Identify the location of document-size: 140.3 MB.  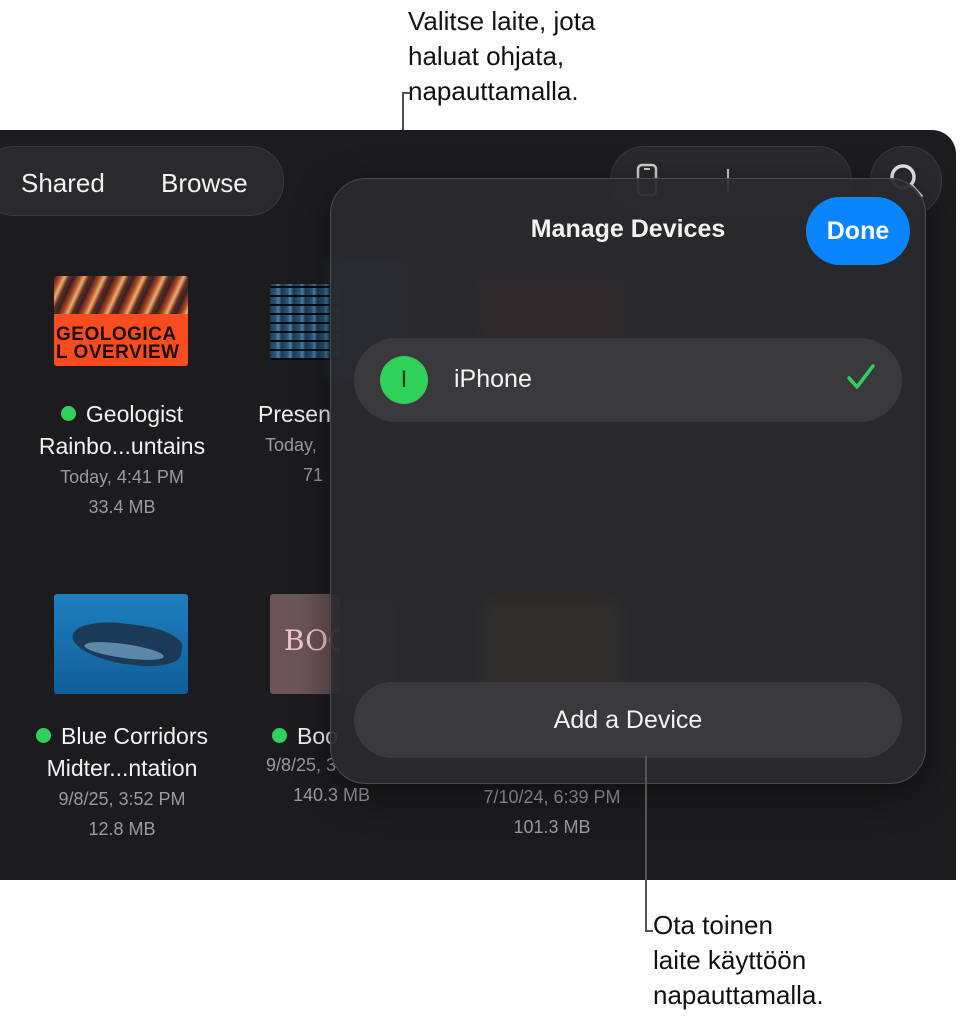
(332, 795).